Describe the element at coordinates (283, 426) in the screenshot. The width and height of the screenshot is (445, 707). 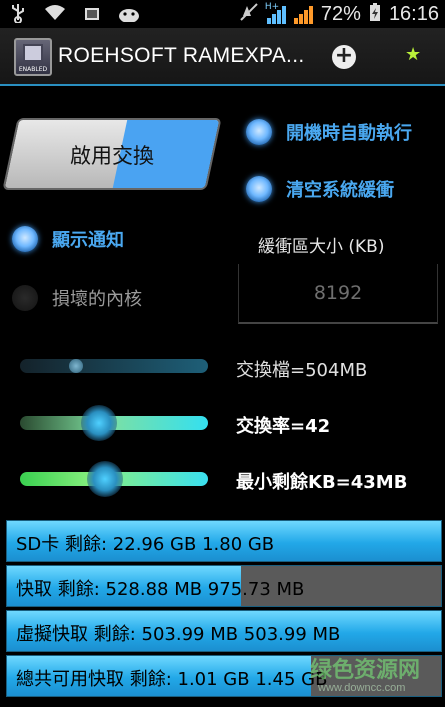
I see `swappiness-label: 交換率=42` at that location.